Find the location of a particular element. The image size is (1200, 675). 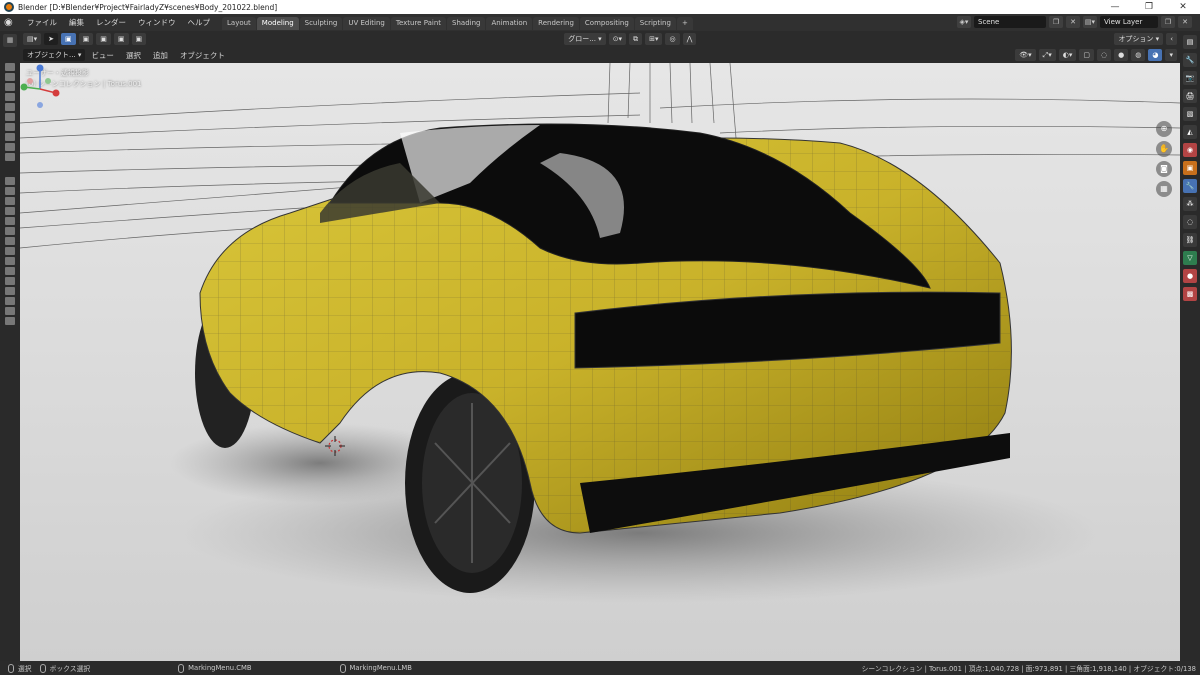

texture-properties-icon: ▩ is located at coordinates (1190, 294).